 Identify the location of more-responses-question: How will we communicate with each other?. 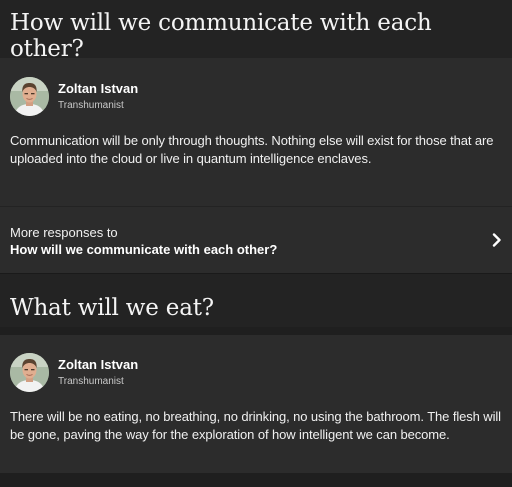
(144, 249).